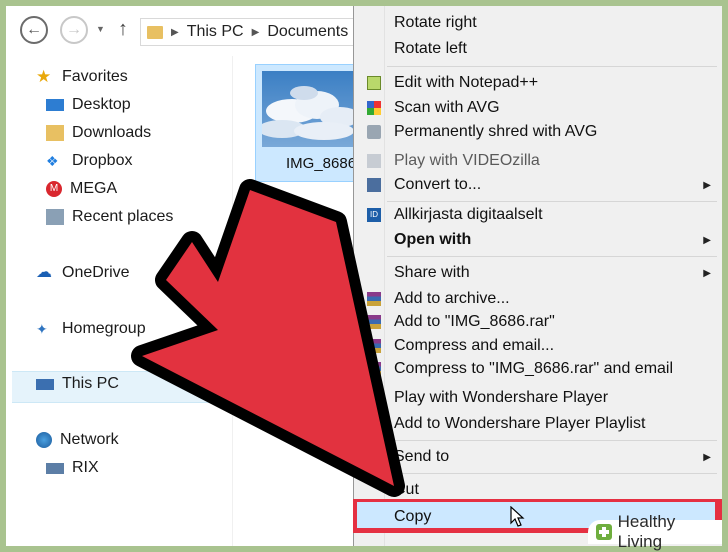 The height and width of the screenshot is (552, 728). Describe the element at coordinates (604, 532) in the screenshot. I see `healthy-living-logo-icon` at that location.